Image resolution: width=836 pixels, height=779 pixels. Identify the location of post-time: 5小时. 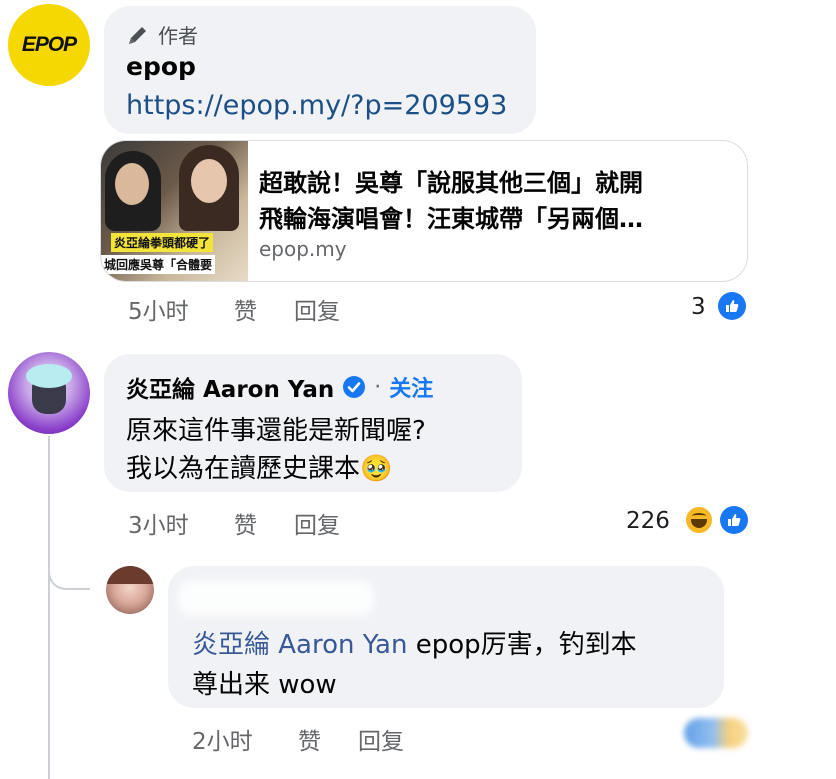
(158, 309).